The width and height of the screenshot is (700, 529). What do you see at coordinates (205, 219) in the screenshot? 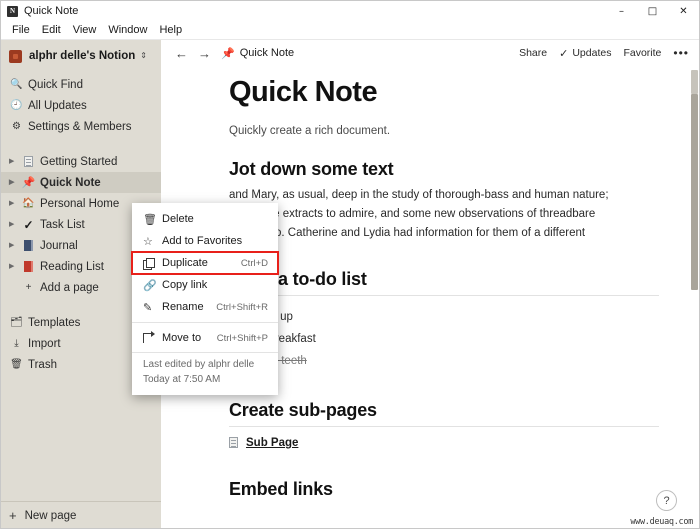
I see `context-menu-item-delete: 🗑 Delete` at bounding box center [205, 219].